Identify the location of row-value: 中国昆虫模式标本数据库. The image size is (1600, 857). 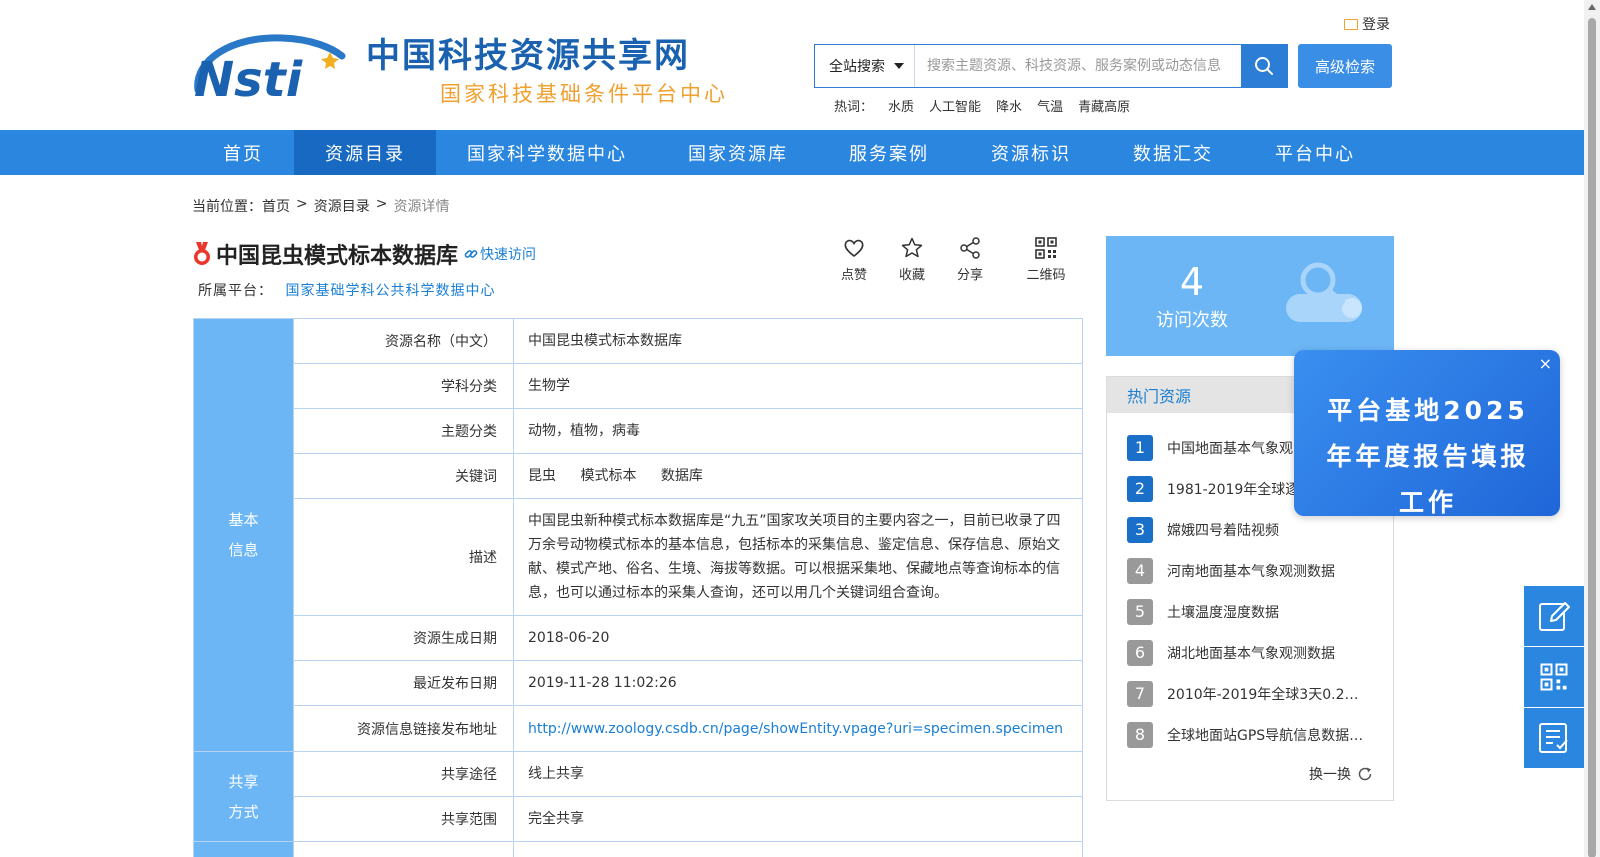
(798, 341).